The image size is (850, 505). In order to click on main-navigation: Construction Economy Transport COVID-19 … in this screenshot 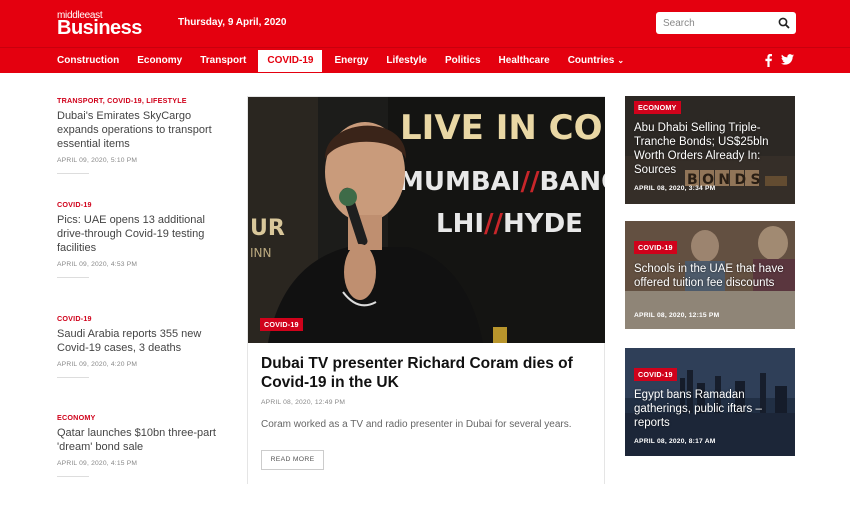, I will do `click(425, 60)`.